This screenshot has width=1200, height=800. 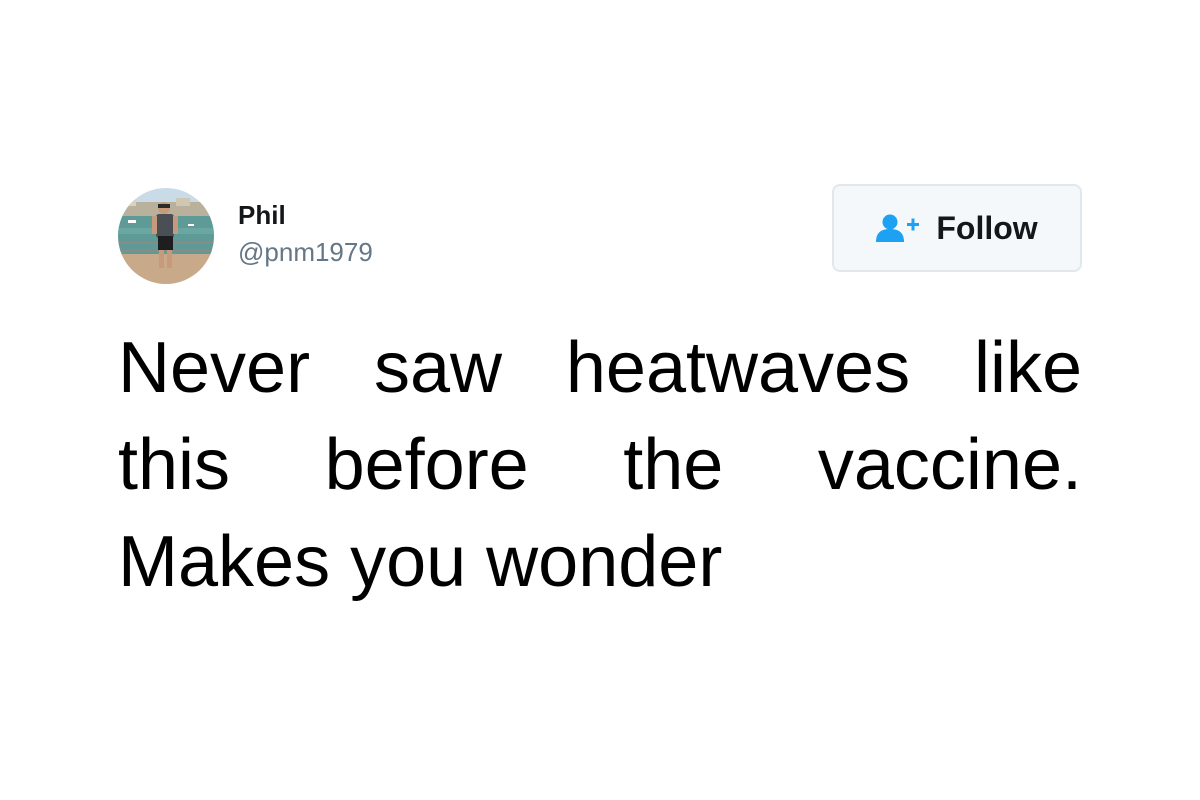 I want to click on user-handle: @pnm1979, so click(x=305, y=252).